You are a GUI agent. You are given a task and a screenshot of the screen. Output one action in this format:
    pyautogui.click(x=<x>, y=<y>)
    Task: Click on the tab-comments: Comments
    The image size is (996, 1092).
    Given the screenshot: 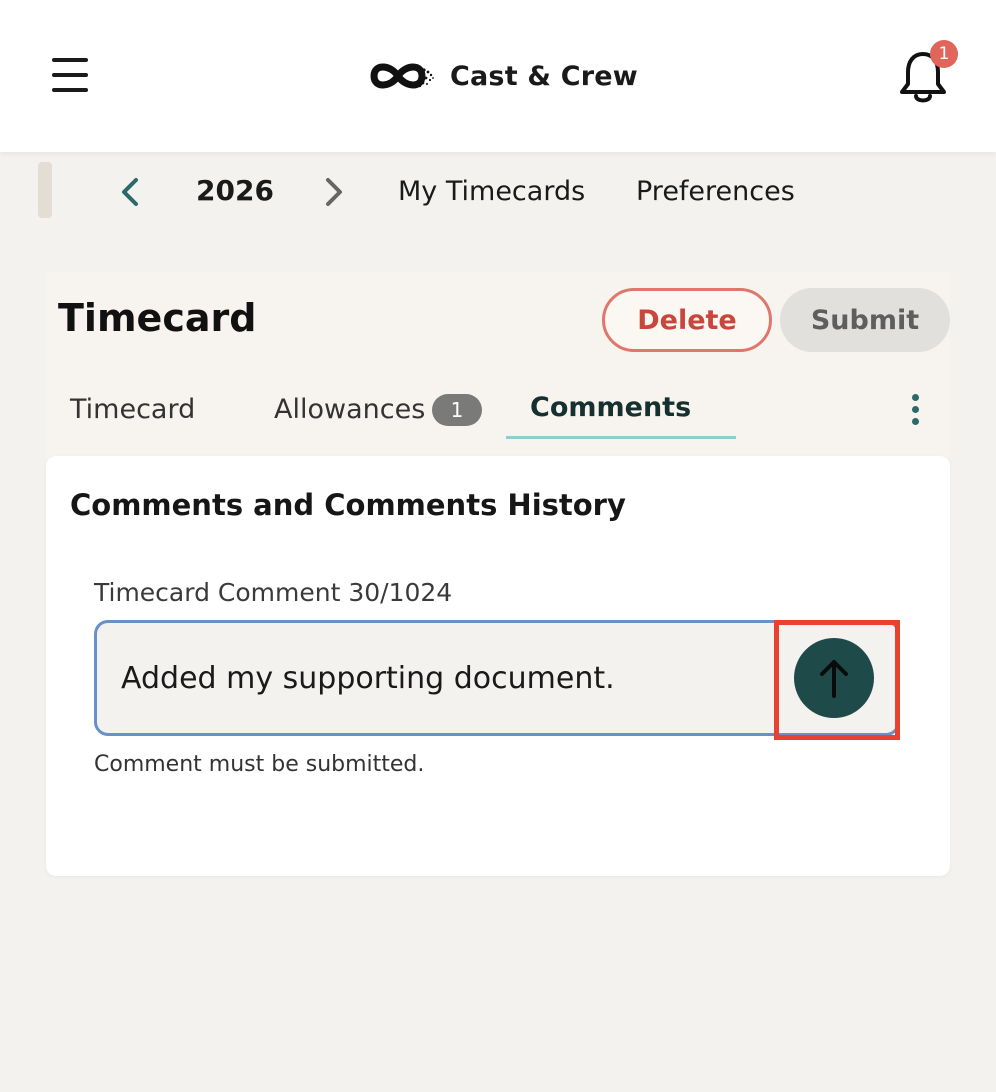 What is the action you would take?
    pyautogui.click(x=610, y=407)
    